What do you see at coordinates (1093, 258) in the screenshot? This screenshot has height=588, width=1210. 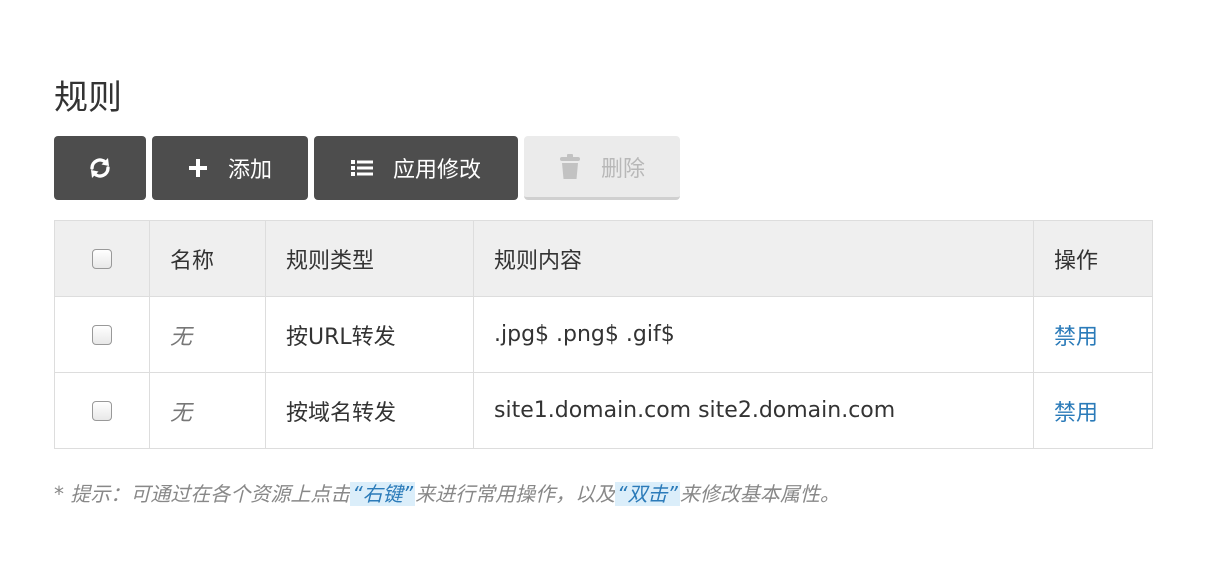 I see `column-header-action: 操作` at bounding box center [1093, 258].